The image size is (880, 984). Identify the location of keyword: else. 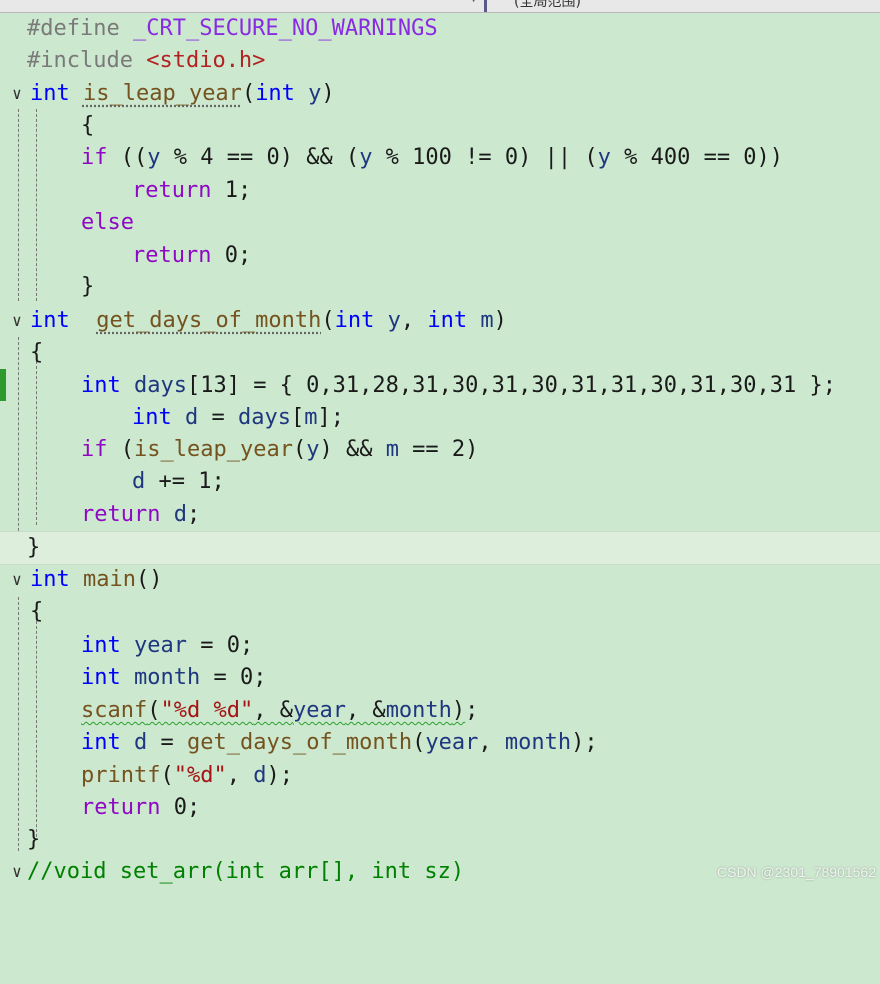
(107, 222).